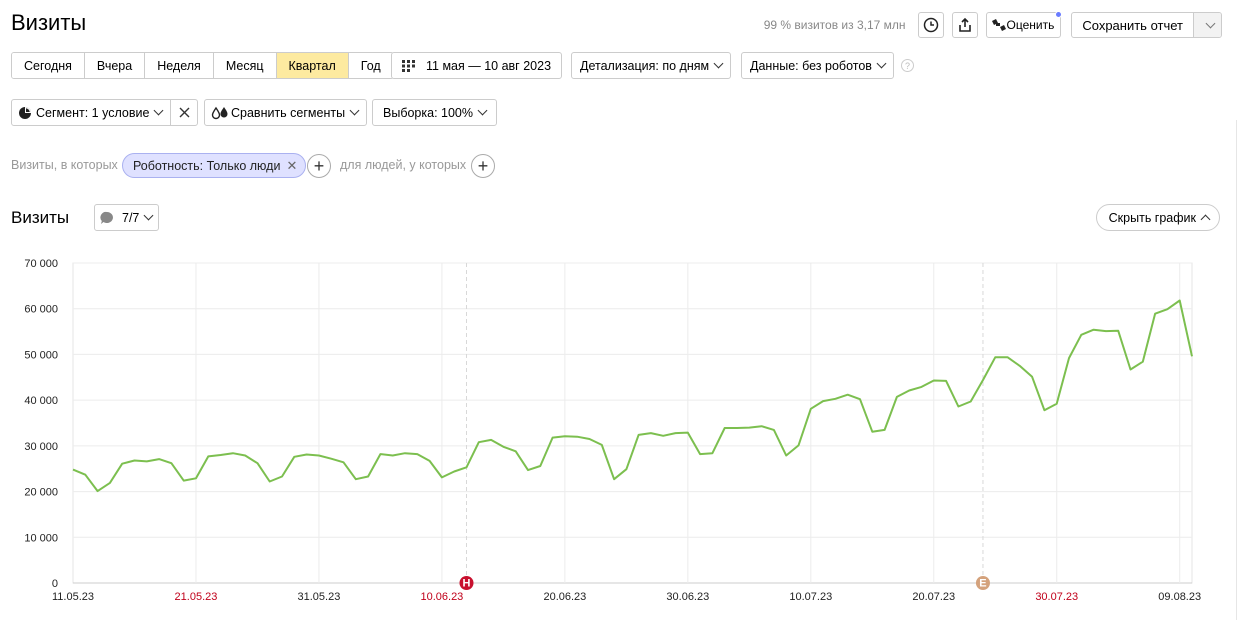 This screenshot has height=640, width=1242. I want to click on x-tick-label: 09.08.23, so click(1179, 597).